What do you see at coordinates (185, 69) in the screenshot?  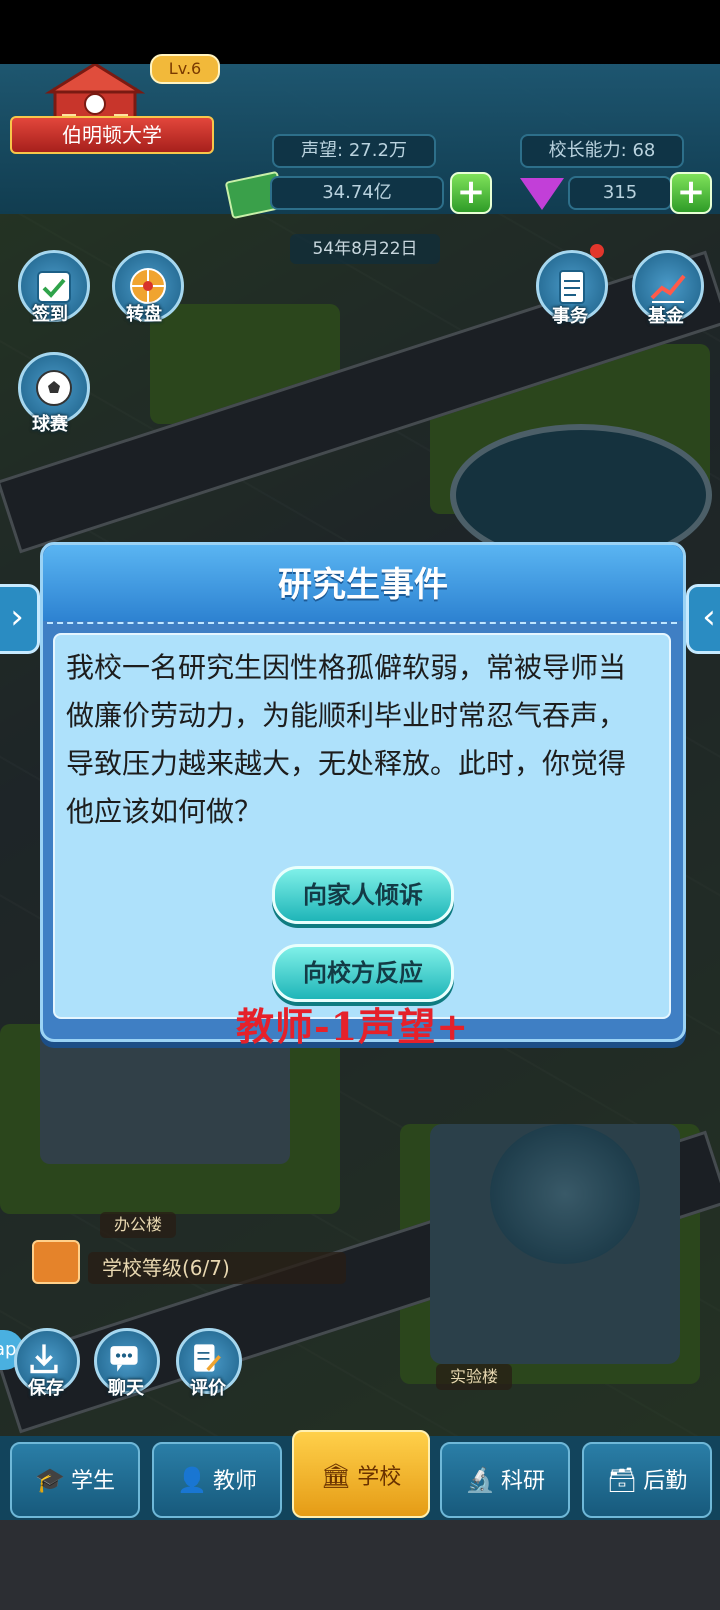 I see `school-level-badge: Lv.6` at bounding box center [185, 69].